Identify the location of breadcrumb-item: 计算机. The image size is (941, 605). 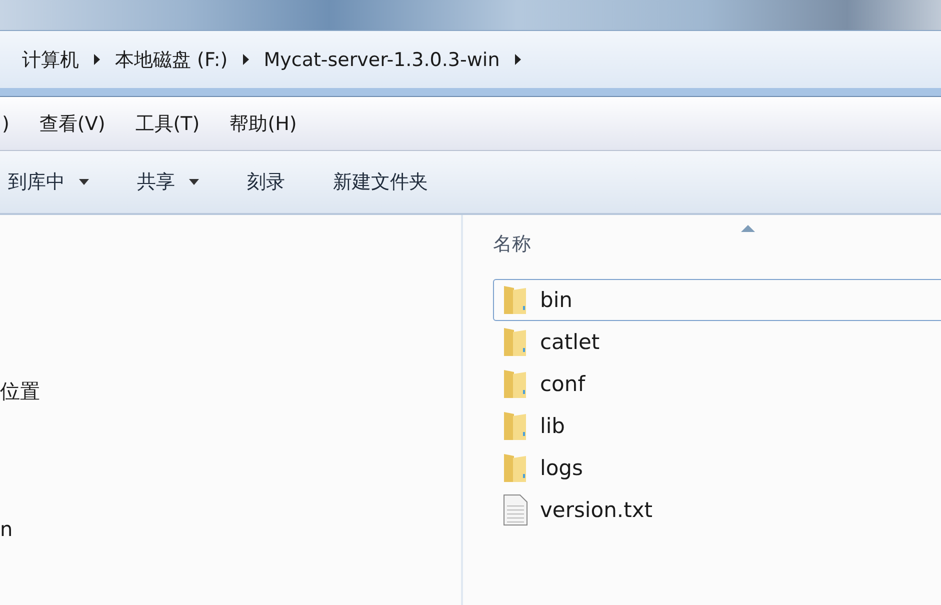
(50, 59).